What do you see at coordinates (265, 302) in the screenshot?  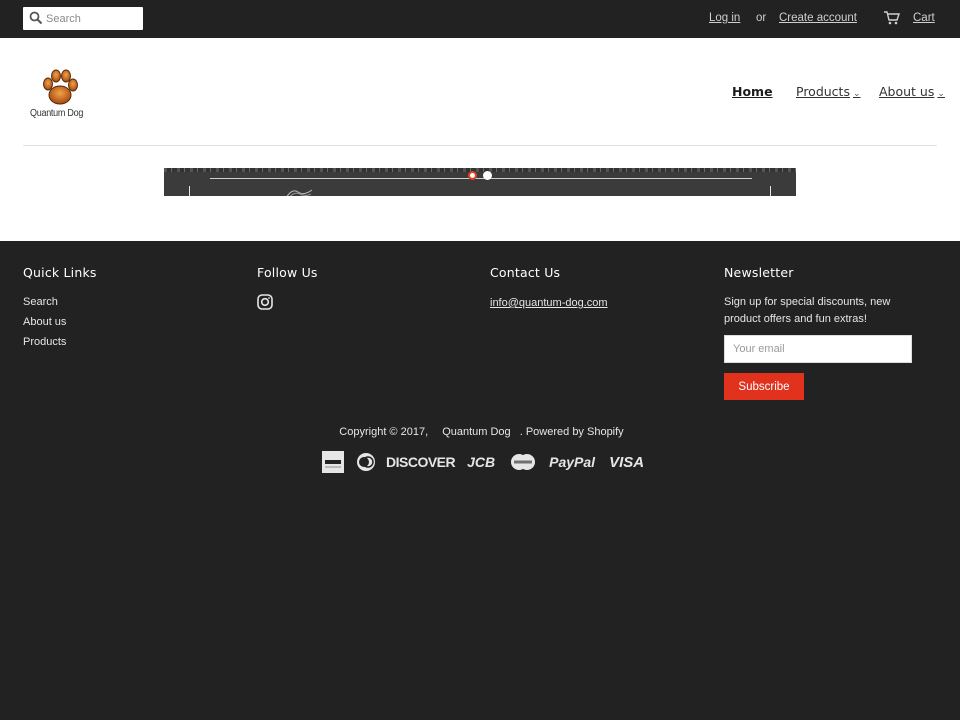 I see `instagram-icon` at bounding box center [265, 302].